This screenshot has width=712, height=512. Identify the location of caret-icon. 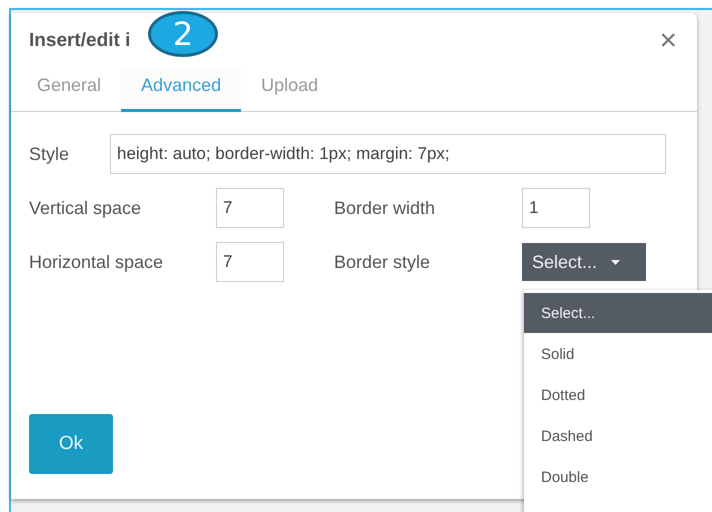
(615, 262).